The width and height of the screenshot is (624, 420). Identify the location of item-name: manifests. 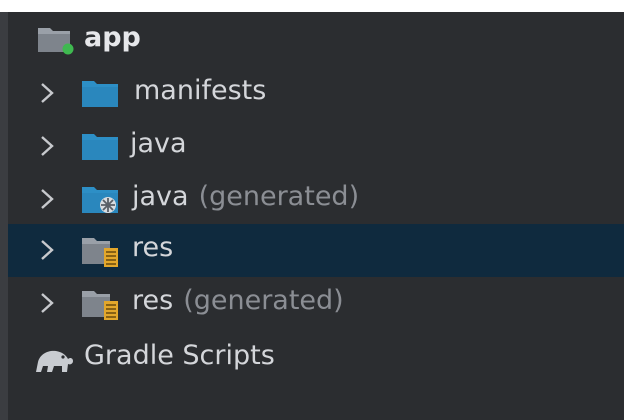
(200, 90).